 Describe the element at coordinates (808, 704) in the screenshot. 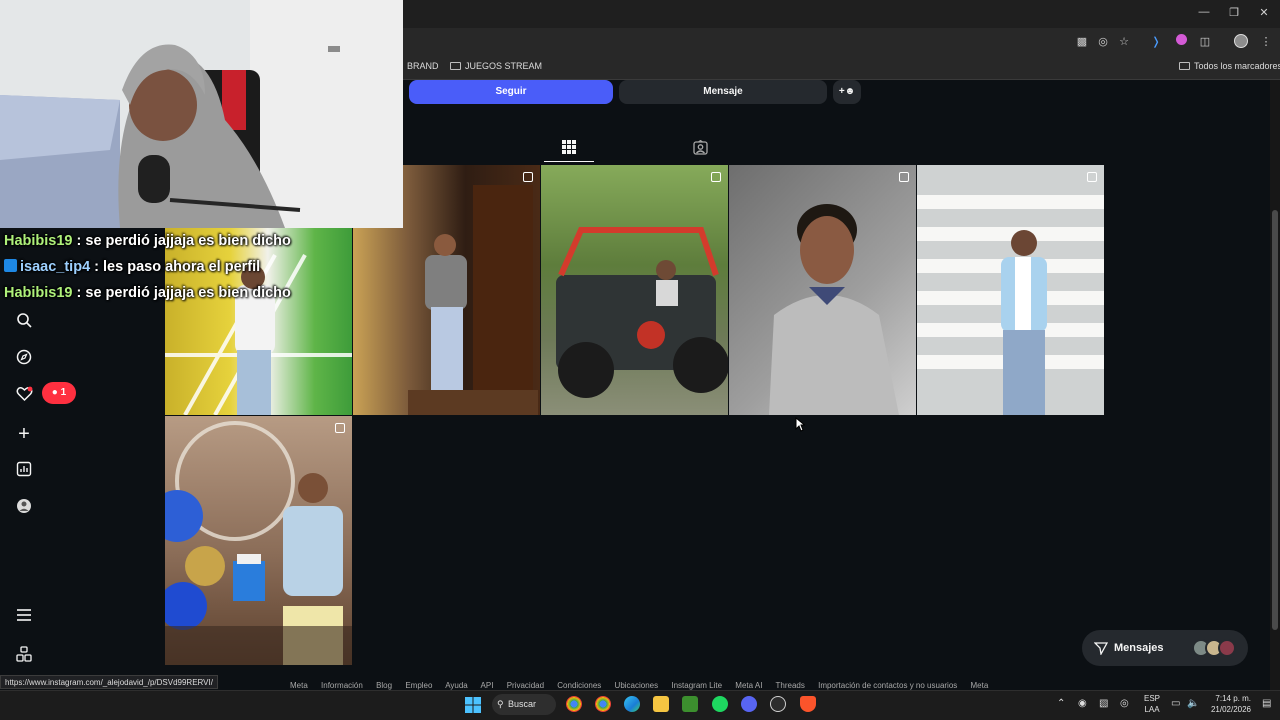

I see `brave-icon` at that location.